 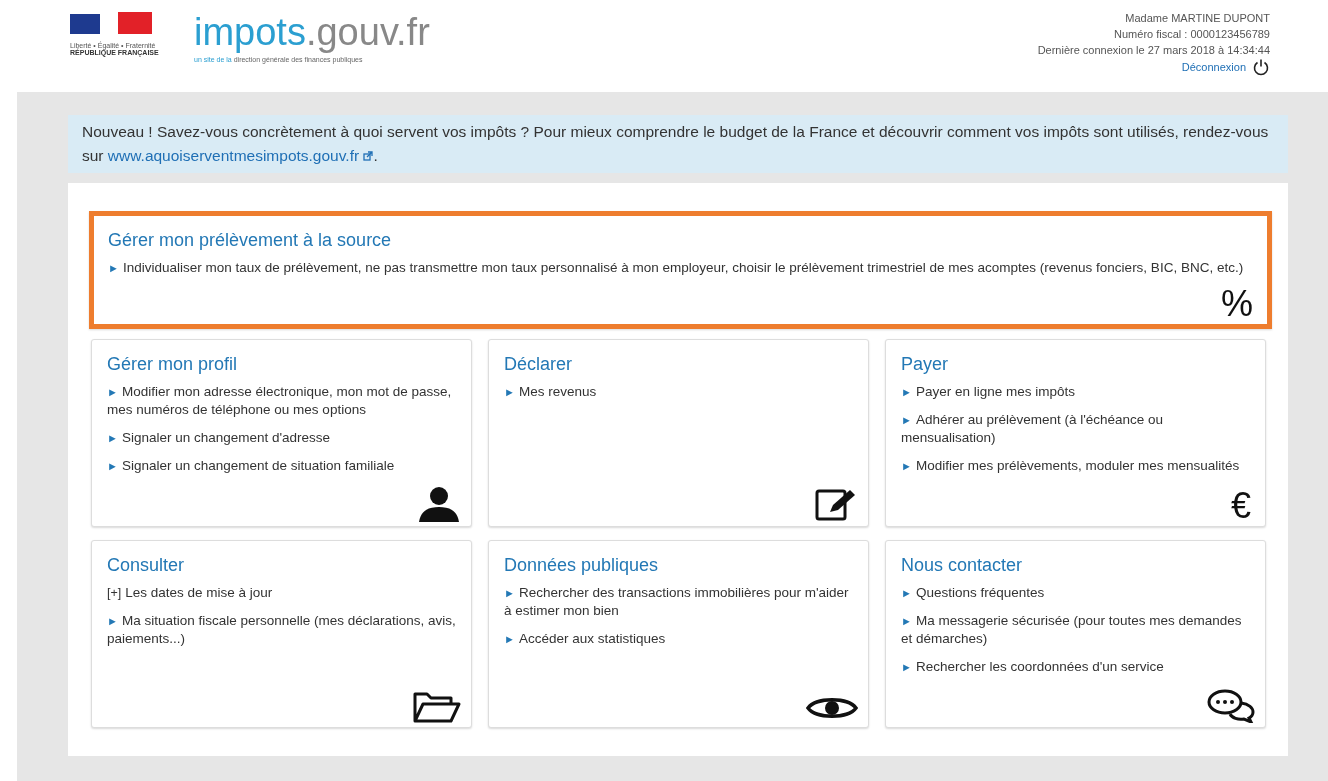 What do you see at coordinates (1237, 304) in the screenshot?
I see `percent-icon: %` at bounding box center [1237, 304].